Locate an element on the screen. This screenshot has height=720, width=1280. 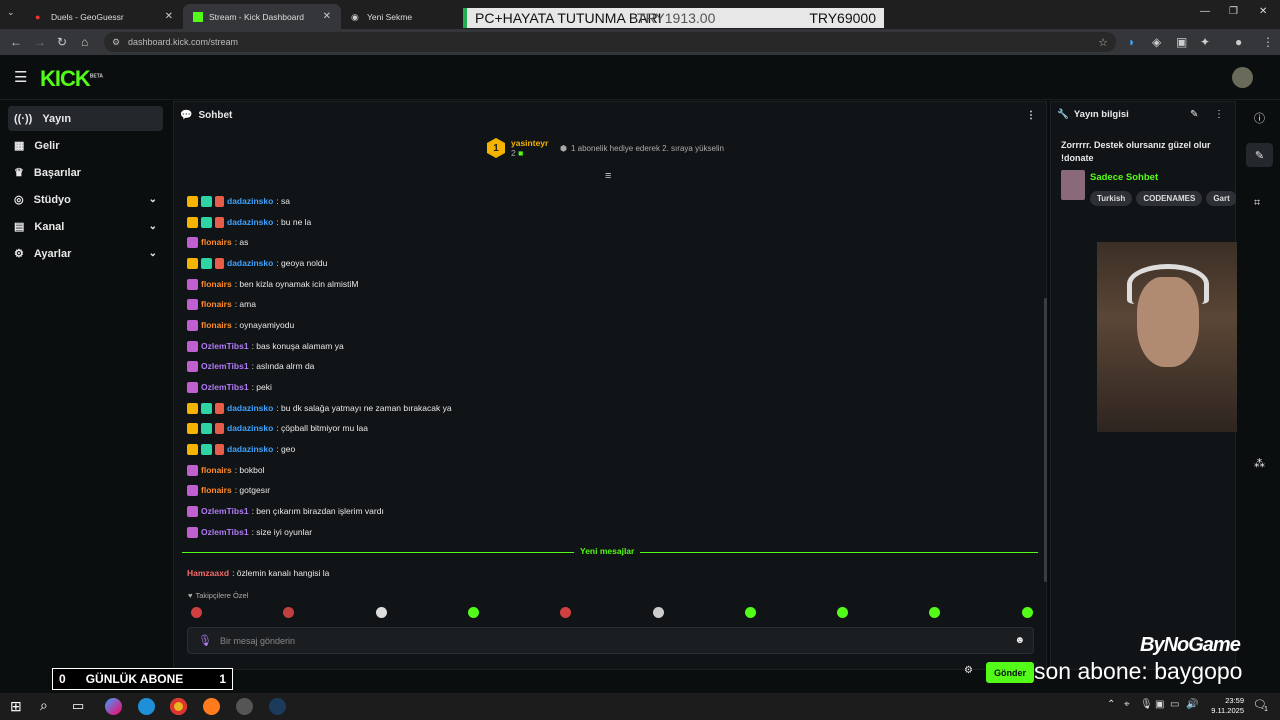
windows-taskbar: ⊞ ⌕ ▭ ⌃ ⌖ 🎙 ▣ ▭ 🔊 23:59 9.11.2025 🗨 1 is located at coordinates (640, 706).